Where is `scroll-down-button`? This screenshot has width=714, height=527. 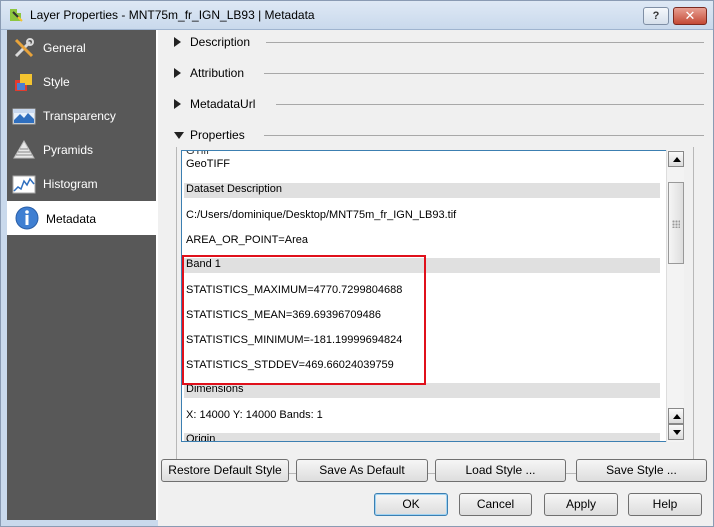
scroll-down-button is located at coordinates (676, 432).